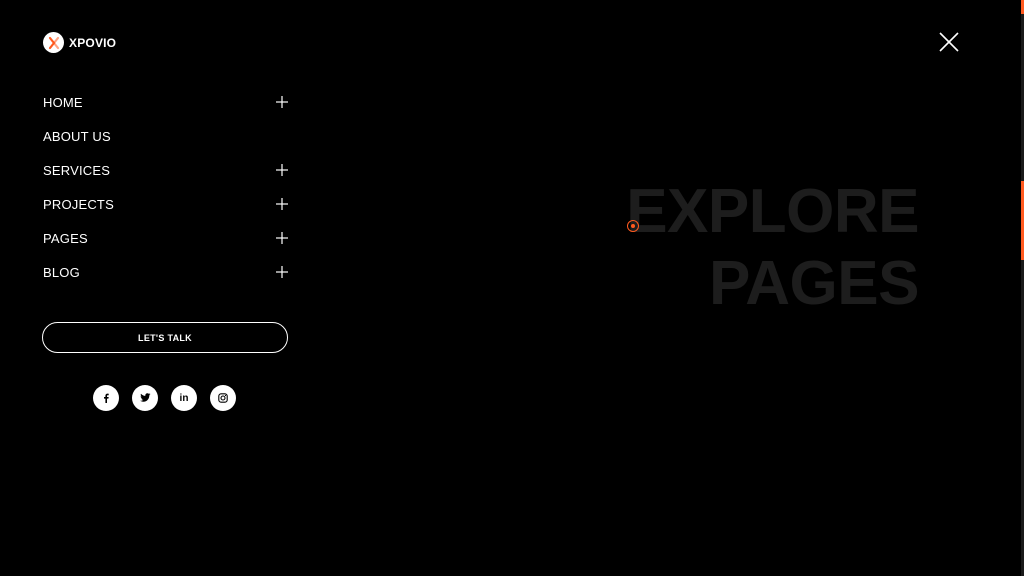  I want to click on menu-item-pages: PAGES, so click(166, 238).